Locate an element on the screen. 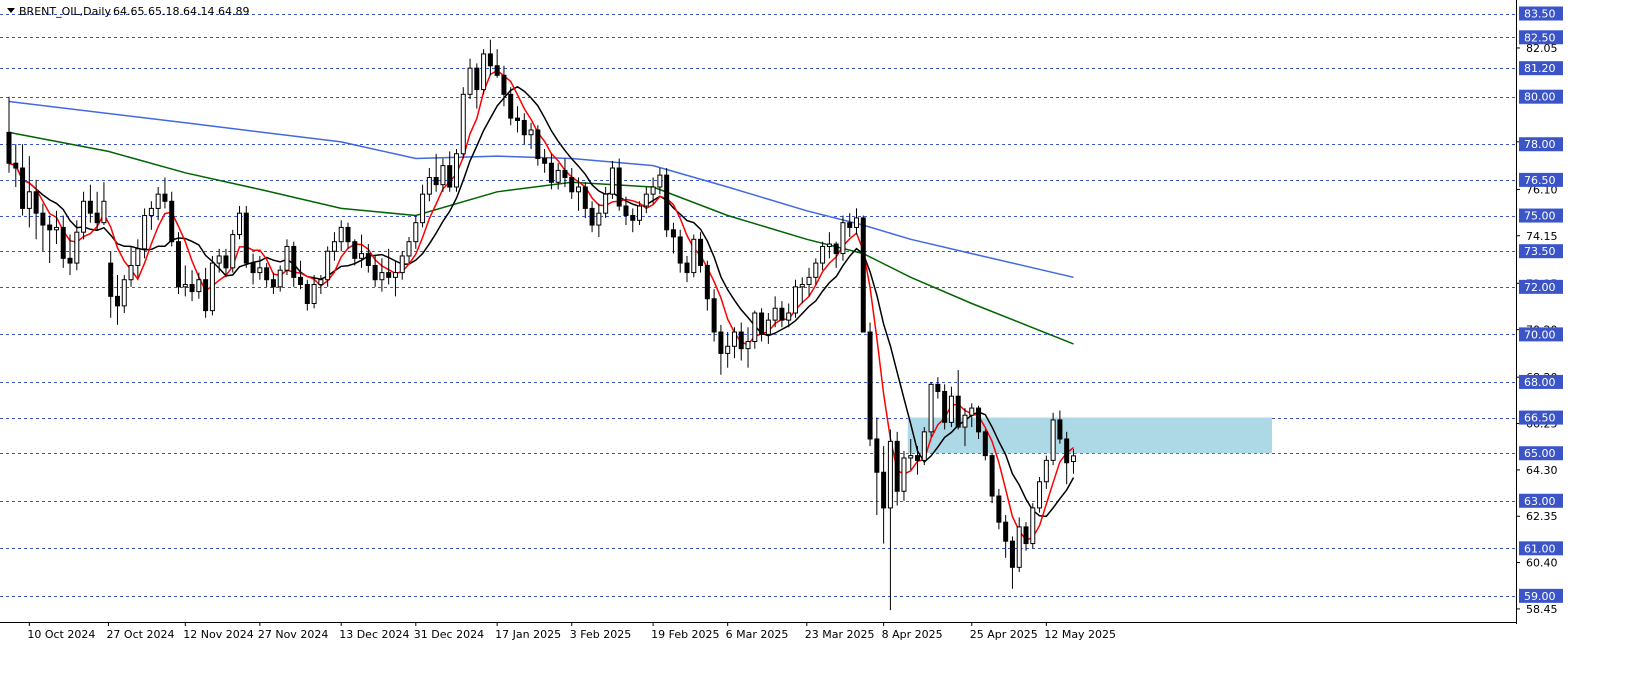 The height and width of the screenshot is (686, 1651). price-level-label: 65.00 is located at coordinates (1540, 453).